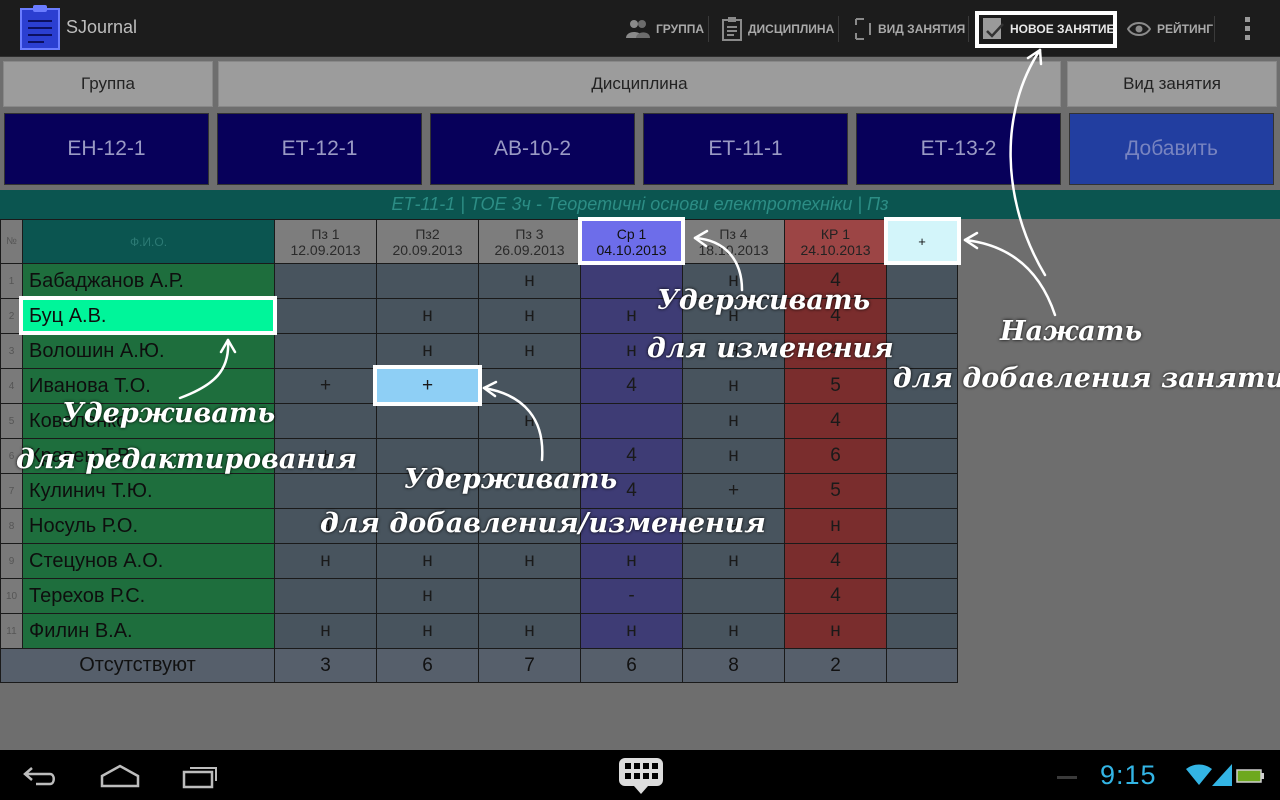 This screenshot has height=800, width=1280. What do you see at coordinates (835, 665) in the screenshot?
I see `absent-total: 2` at bounding box center [835, 665].